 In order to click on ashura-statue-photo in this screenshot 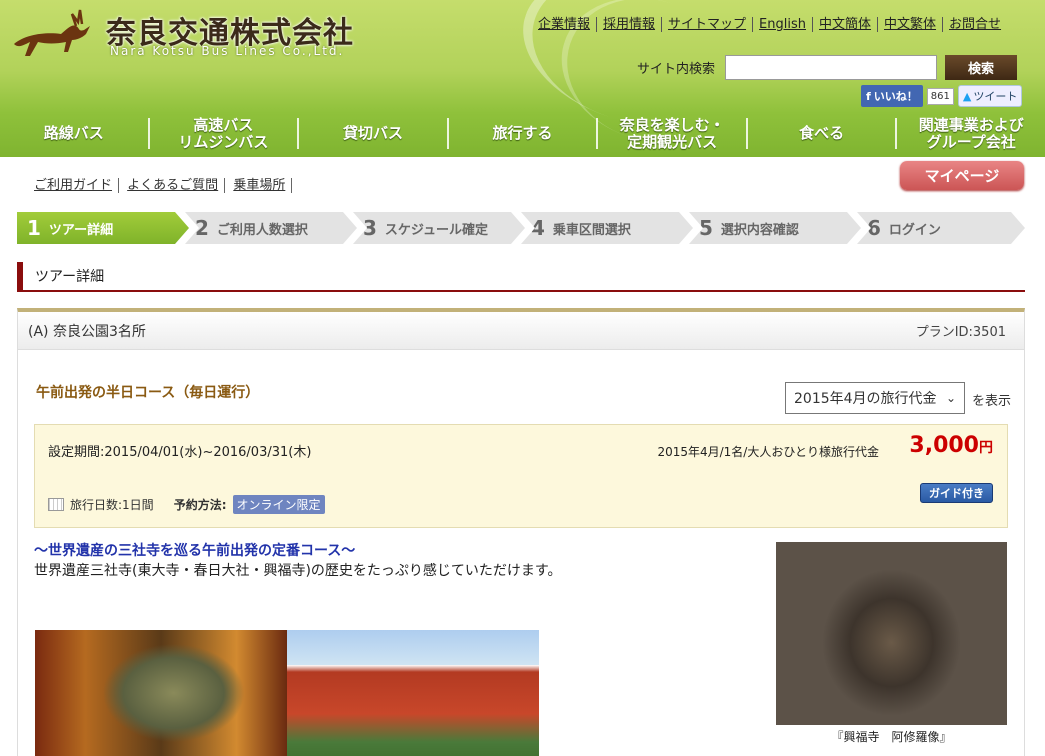, I will do `click(891, 633)`.